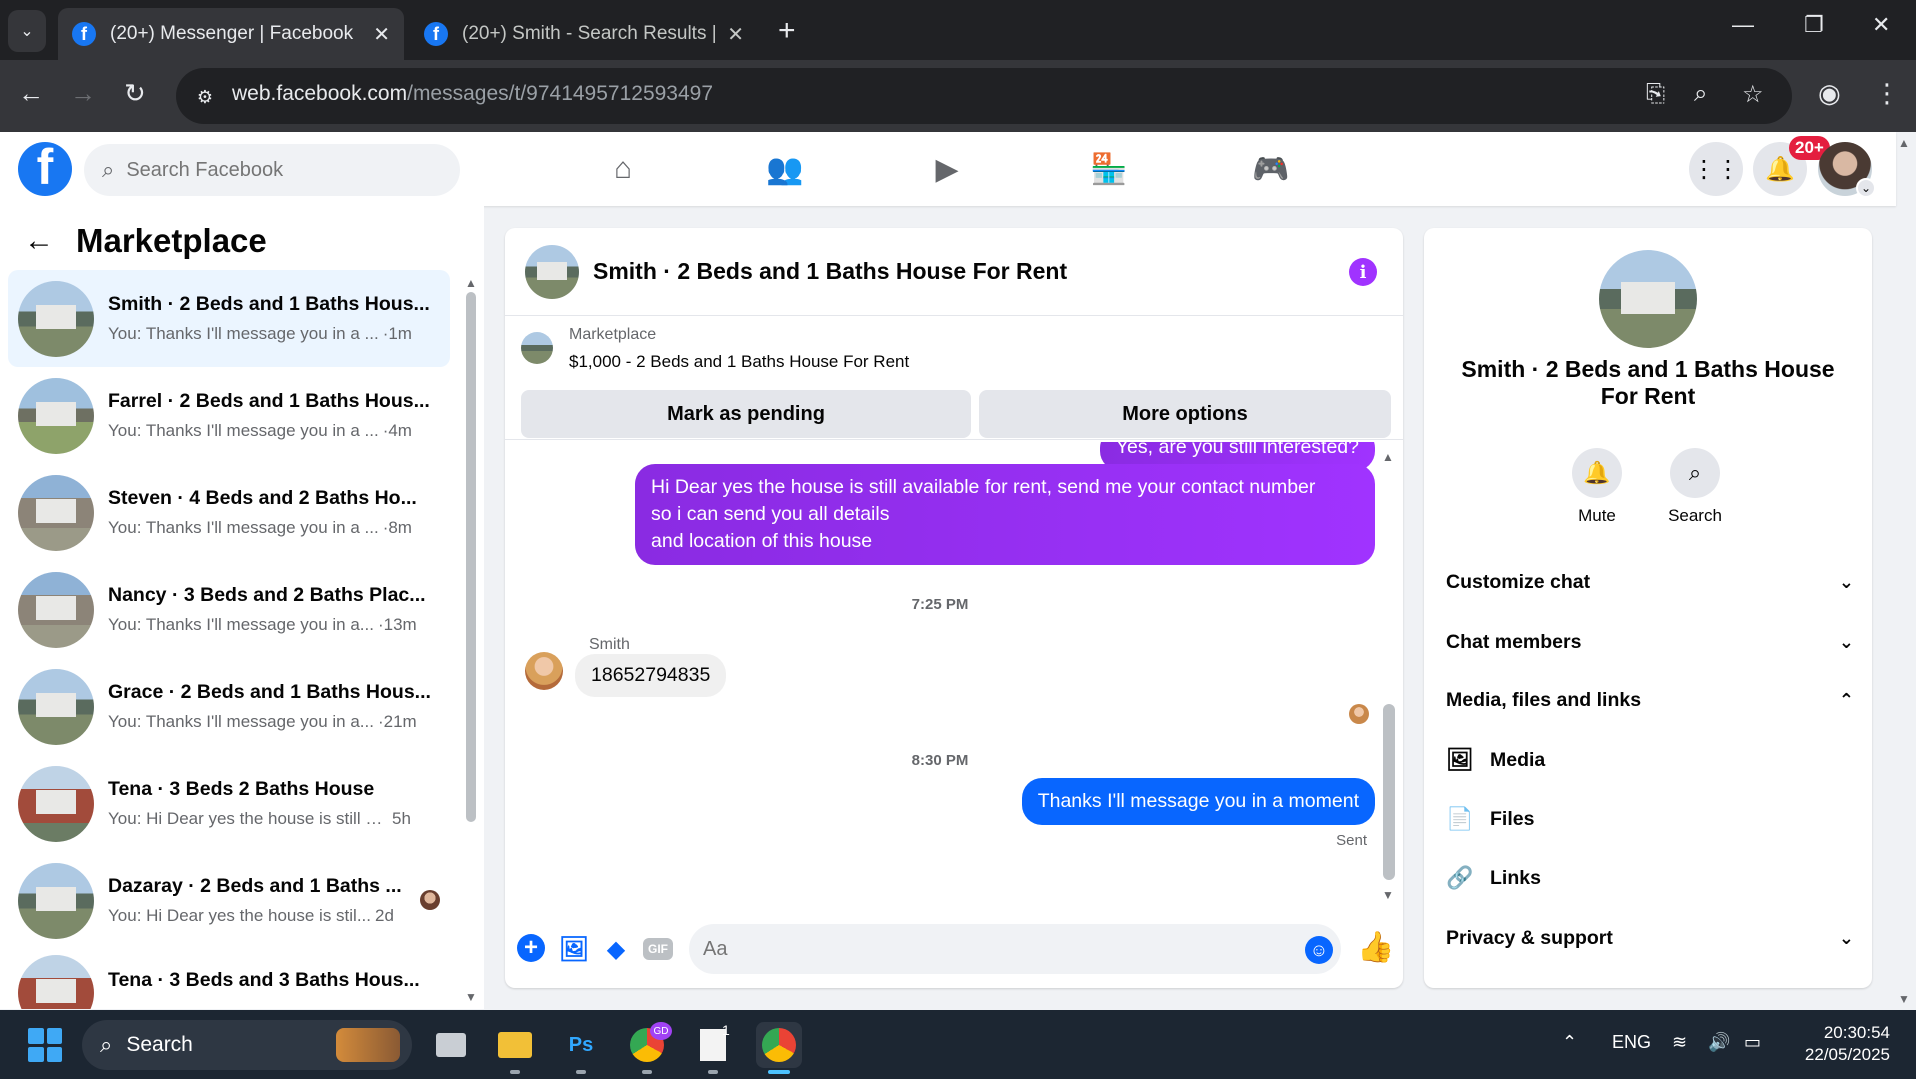 The width and height of the screenshot is (1916, 1079). Describe the element at coordinates (947, 169) in the screenshot. I see `video-icon: ▶` at that location.